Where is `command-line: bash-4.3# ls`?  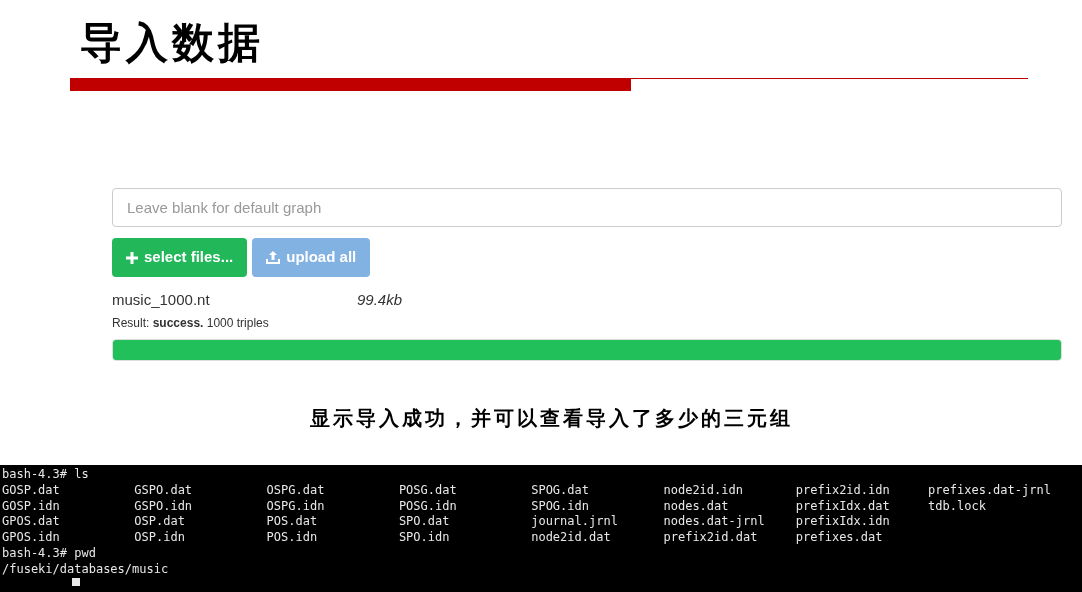
command-line: bash-4.3# ls is located at coordinates (45, 475).